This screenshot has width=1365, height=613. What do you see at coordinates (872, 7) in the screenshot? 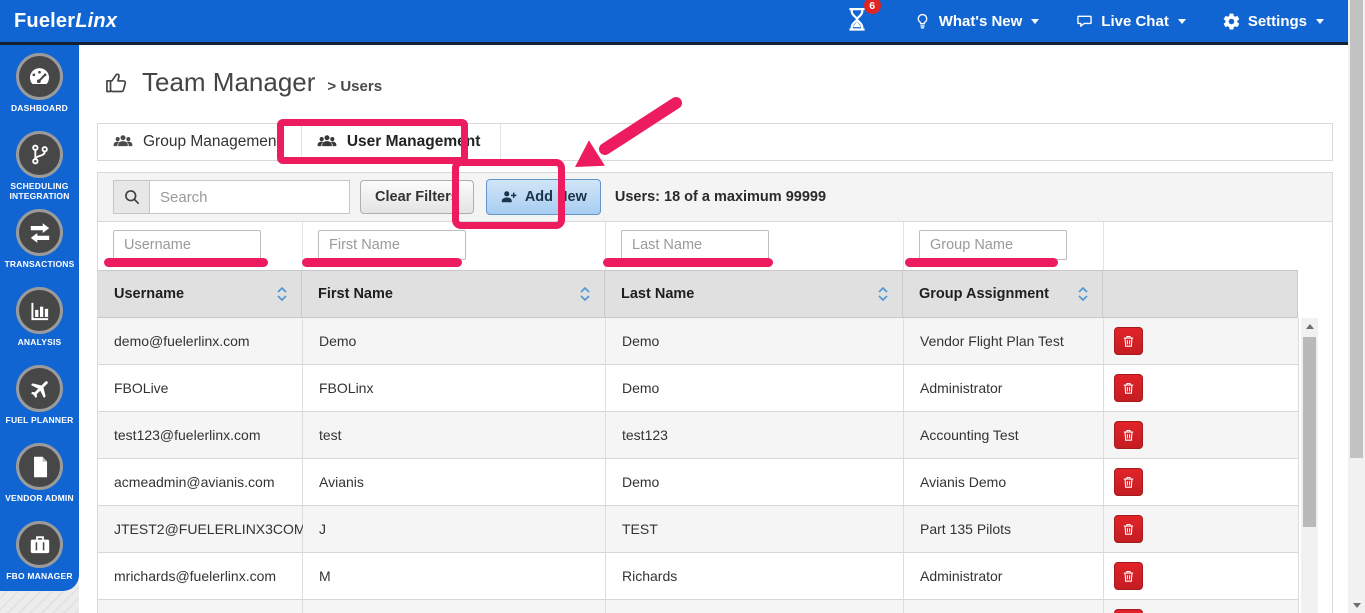
I see `notification-count-badge: 6` at bounding box center [872, 7].